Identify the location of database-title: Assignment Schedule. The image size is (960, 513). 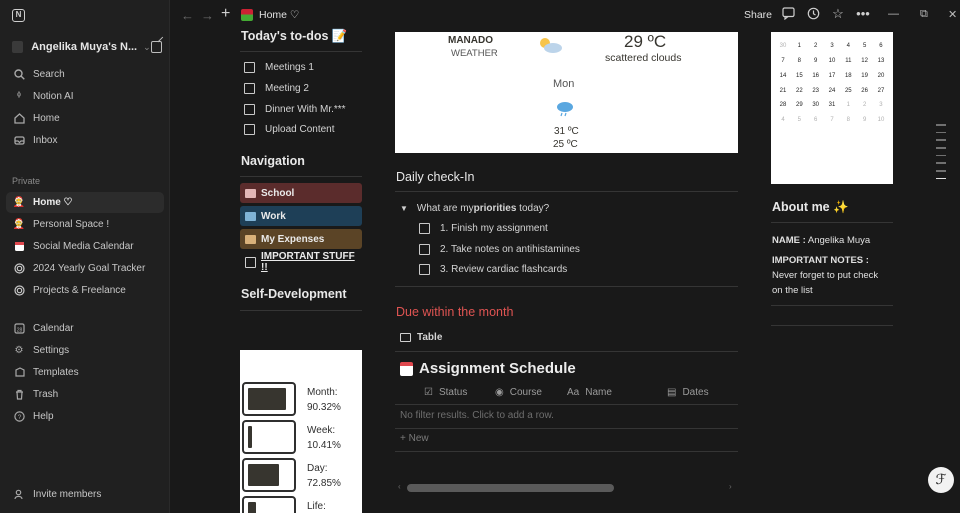
(488, 368).